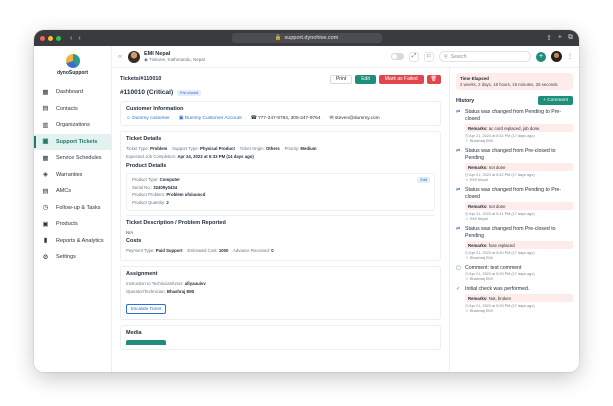 The image size is (613, 406). What do you see at coordinates (72, 224) in the screenshot?
I see `sidebar-item-products: ▣ Products` at bounding box center [72, 224].